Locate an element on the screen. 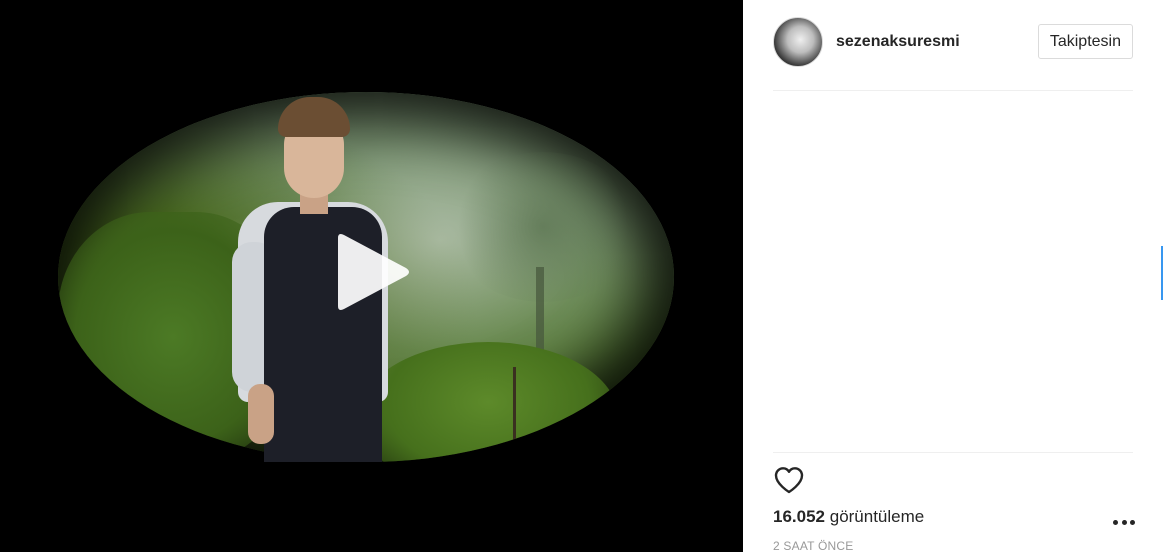 The height and width of the screenshot is (552, 1163). post-header: sezenaksuresmi Takiptesin is located at coordinates (953, 42).